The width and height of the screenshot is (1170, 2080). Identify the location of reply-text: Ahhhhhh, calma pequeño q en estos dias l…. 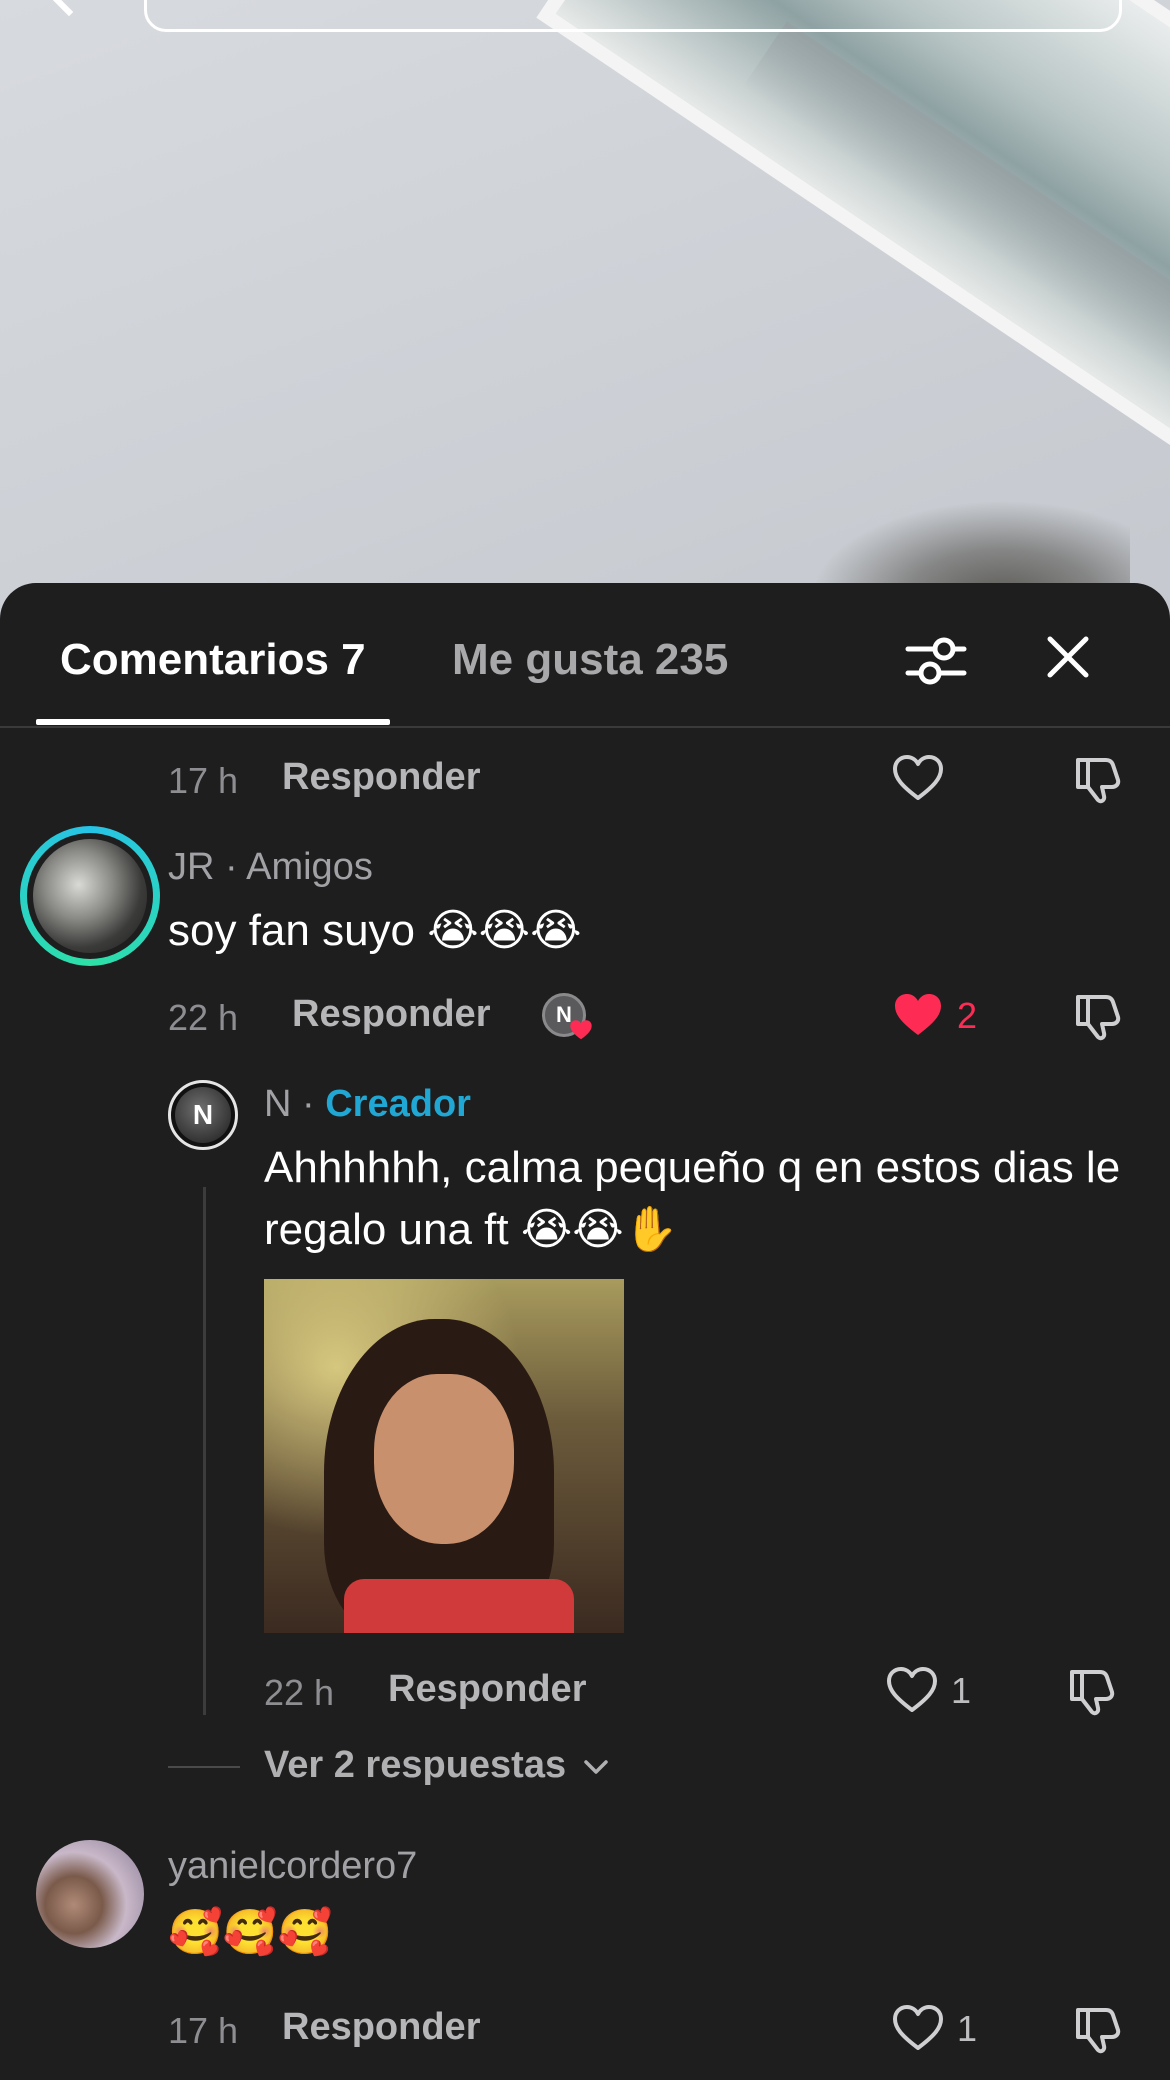
(692, 1198).